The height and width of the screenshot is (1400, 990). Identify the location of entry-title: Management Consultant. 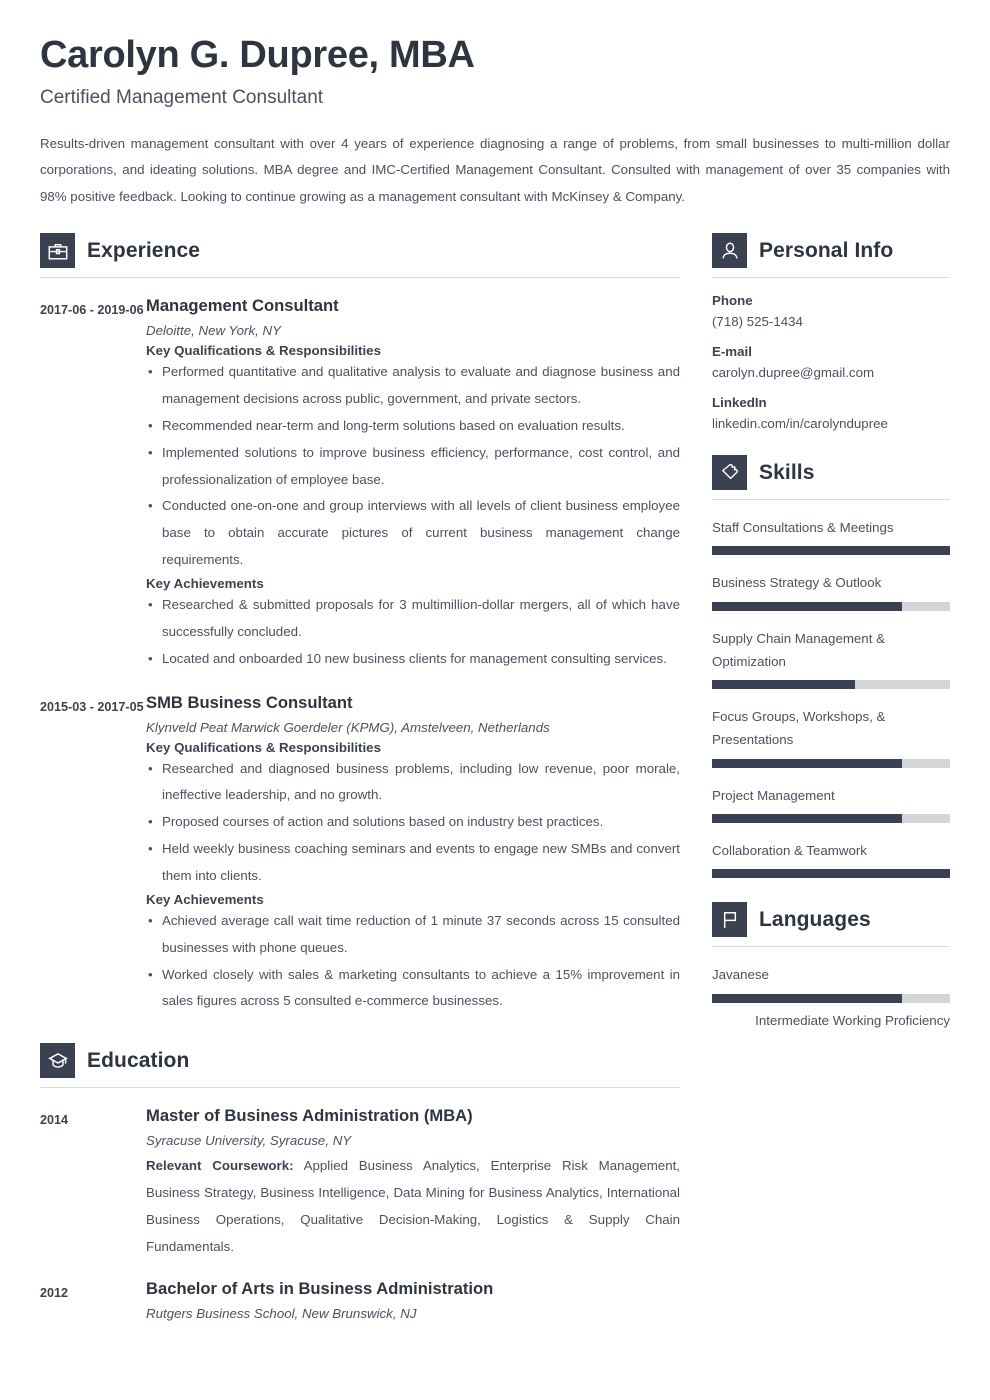
(242, 306).